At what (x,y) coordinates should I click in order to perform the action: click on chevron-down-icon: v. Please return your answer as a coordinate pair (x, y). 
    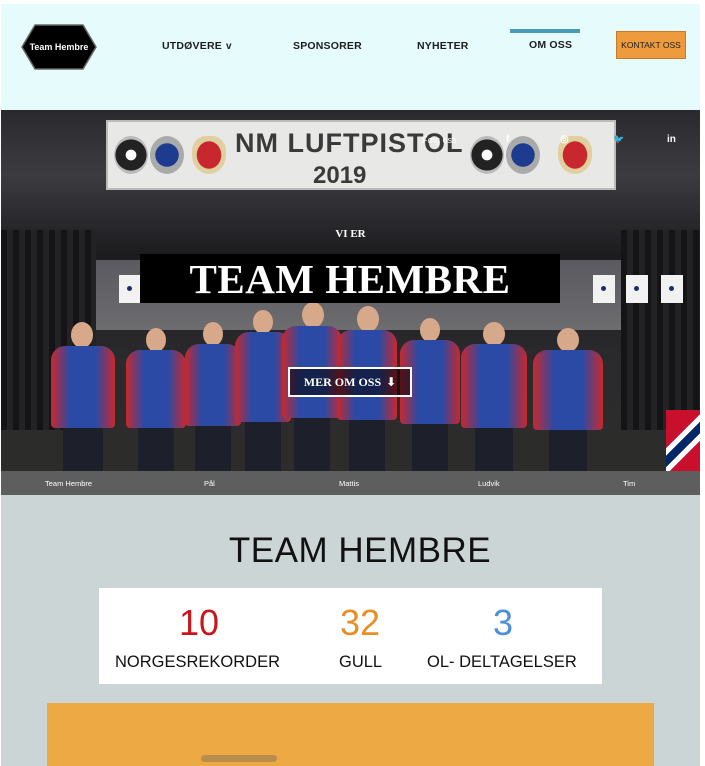
    Looking at the image, I should click on (228, 46).